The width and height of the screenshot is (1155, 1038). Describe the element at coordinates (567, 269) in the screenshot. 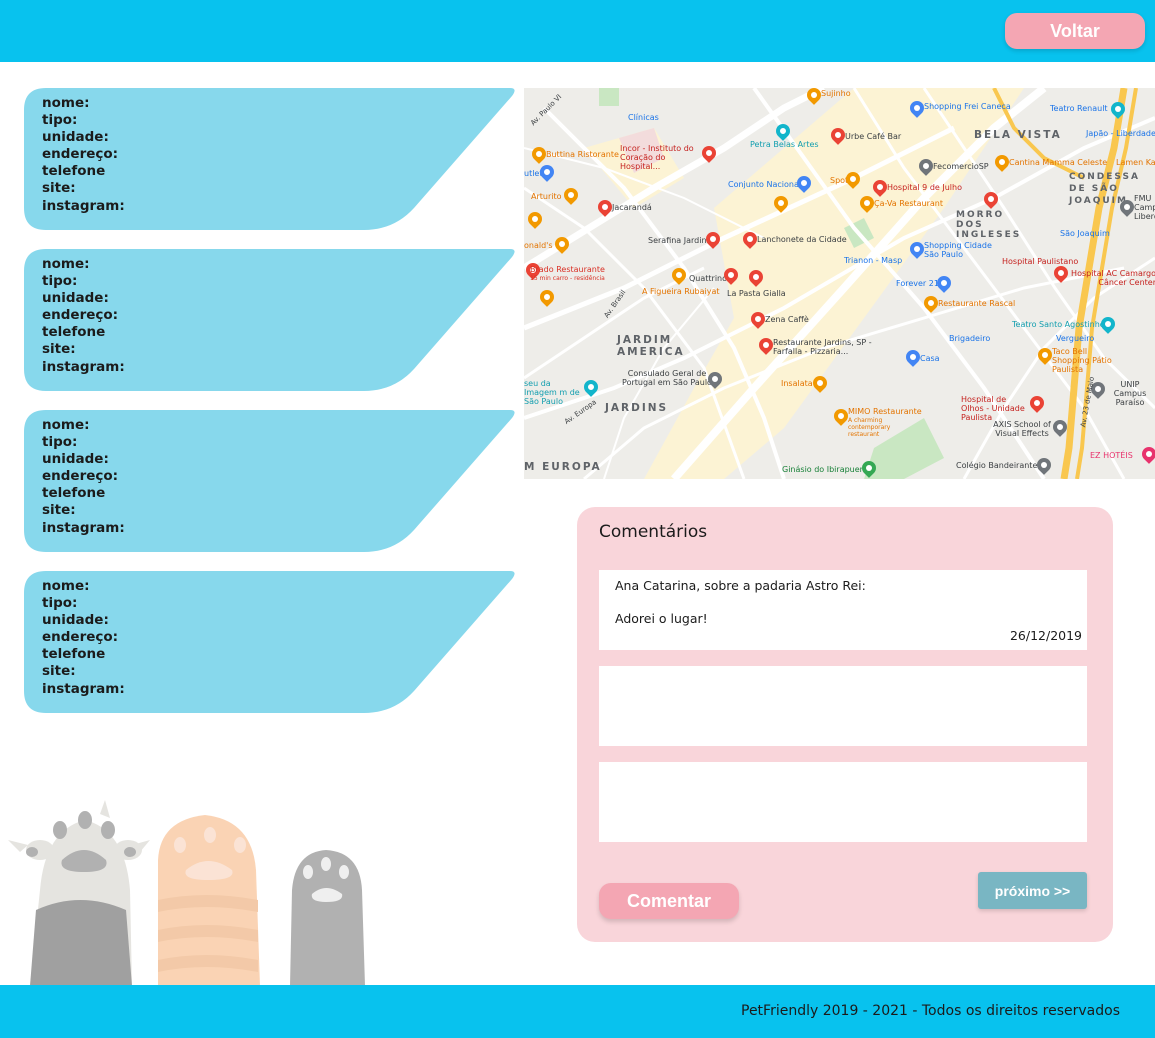

I see `map-label-brado: Brado Restaurante` at that location.